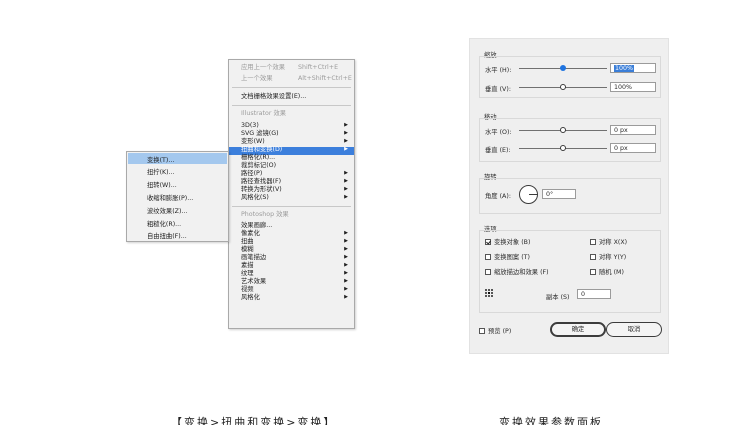 The image size is (756, 425). I want to click on checkbox-checked-icon, so click(488, 242).